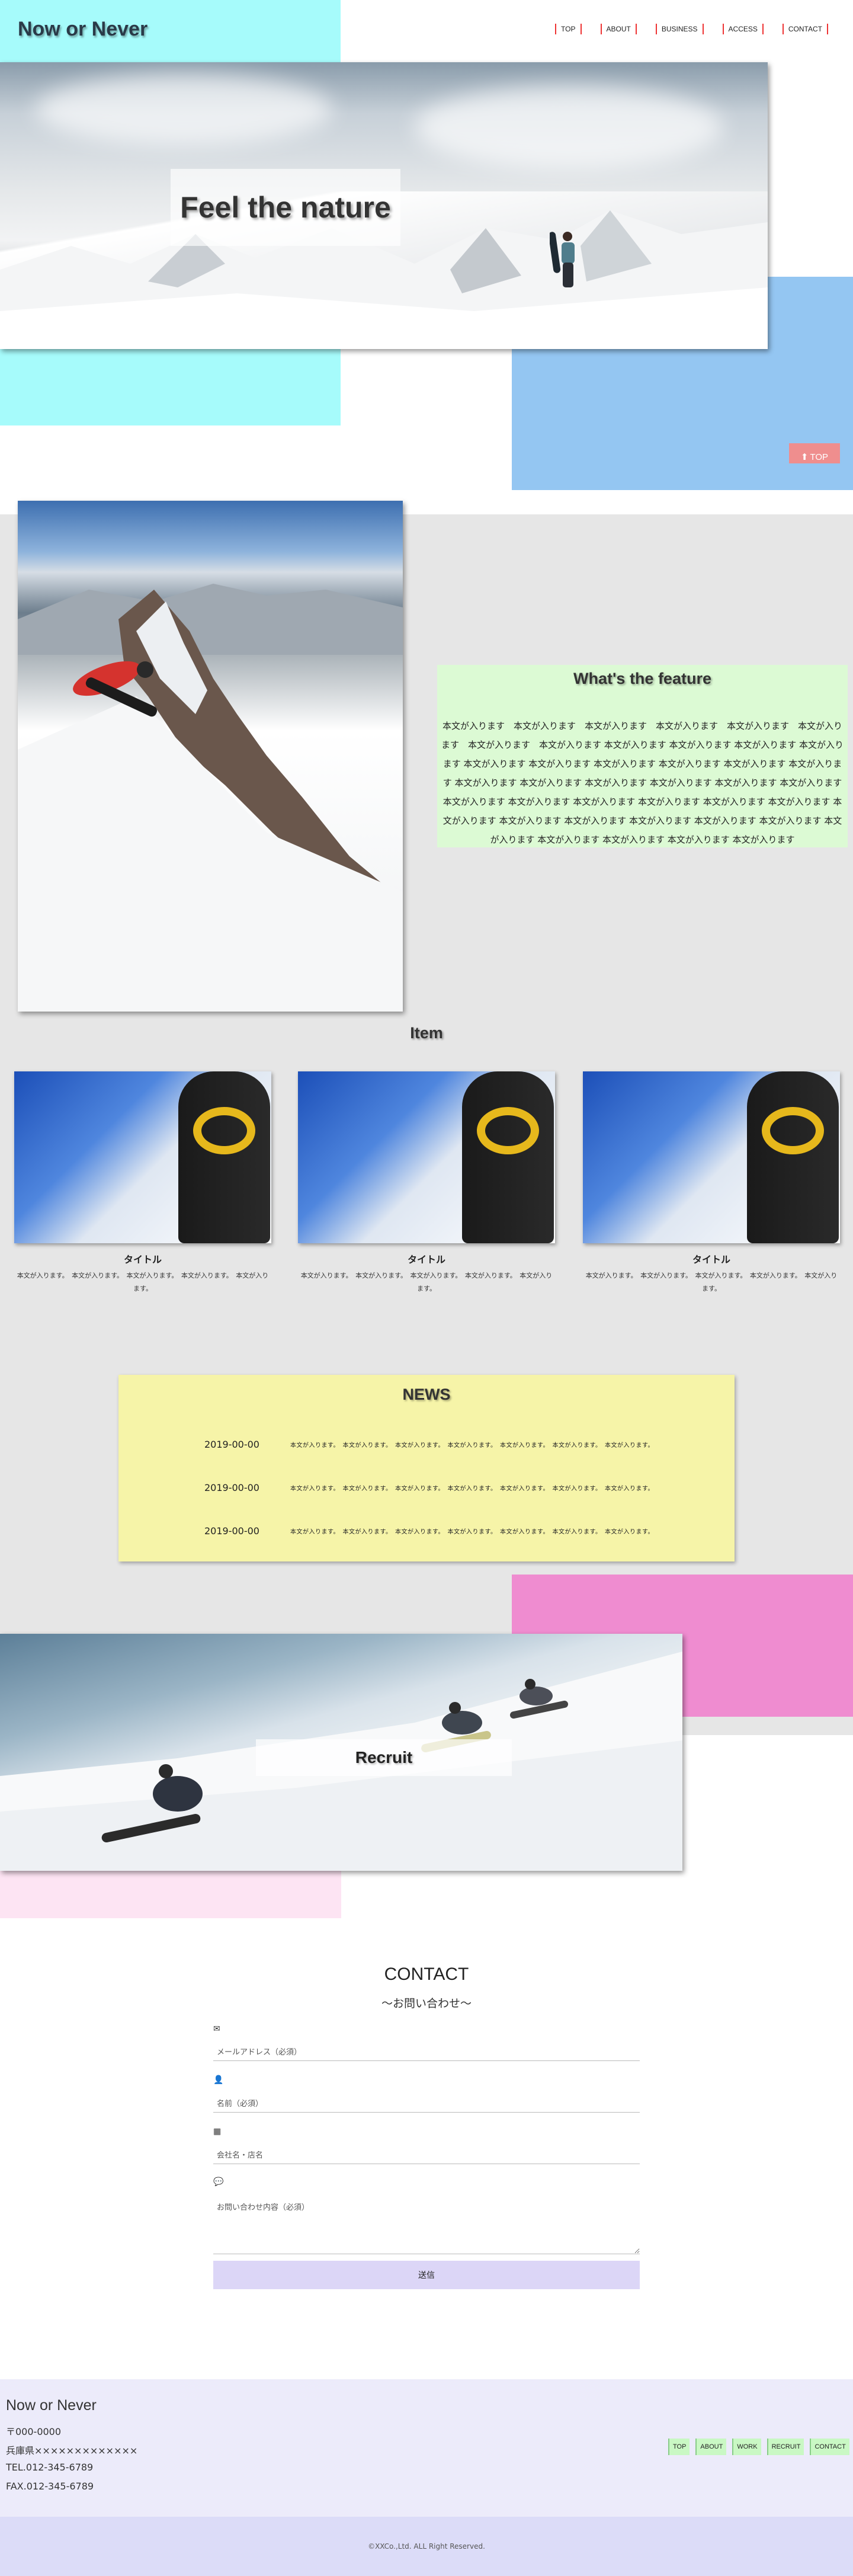 Image resolution: width=853 pixels, height=2576 pixels. What do you see at coordinates (426, 2546) in the screenshot?
I see `copyright: ©XXCo.,Ltd. ALL Right Reserved.` at bounding box center [426, 2546].